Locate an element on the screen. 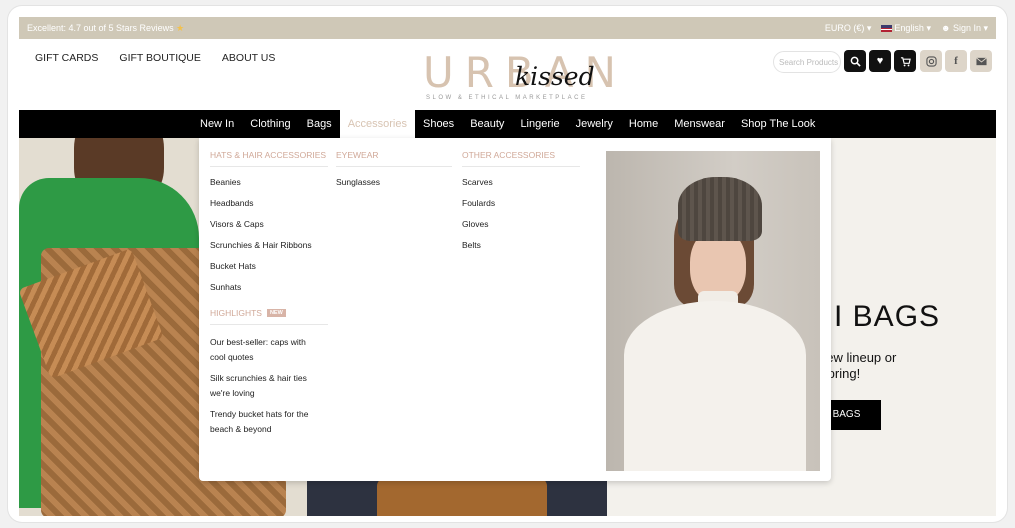  eyewear-heading: EYEWEAR is located at coordinates (394, 158).